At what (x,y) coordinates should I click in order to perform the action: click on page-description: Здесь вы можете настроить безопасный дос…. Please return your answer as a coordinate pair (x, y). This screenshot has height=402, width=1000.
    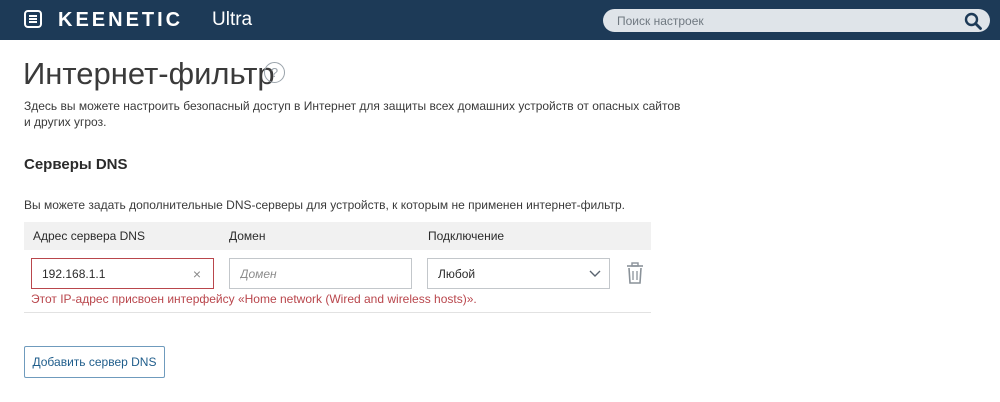
    Looking at the image, I should click on (352, 114).